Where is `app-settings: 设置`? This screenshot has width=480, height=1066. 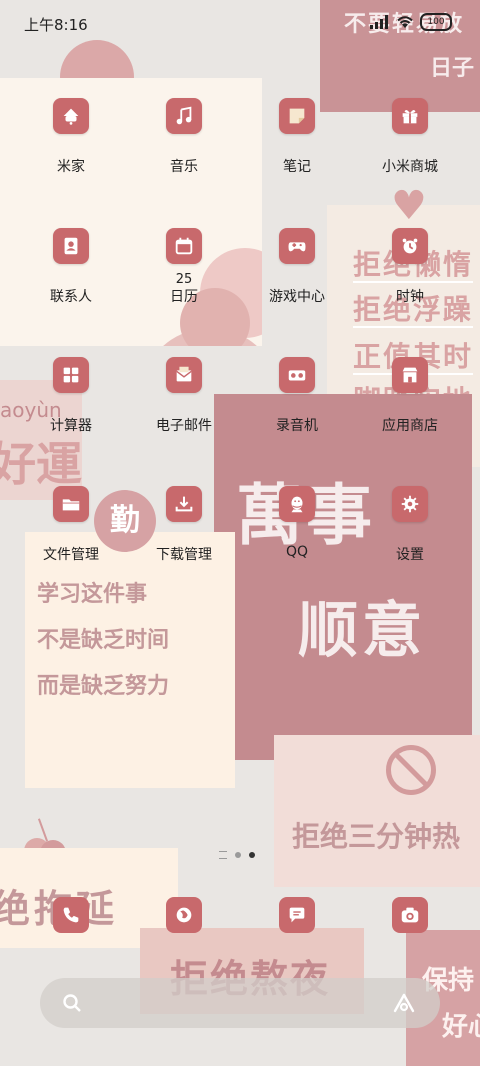 app-settings: 设置 is located at coordinates (410, 531).